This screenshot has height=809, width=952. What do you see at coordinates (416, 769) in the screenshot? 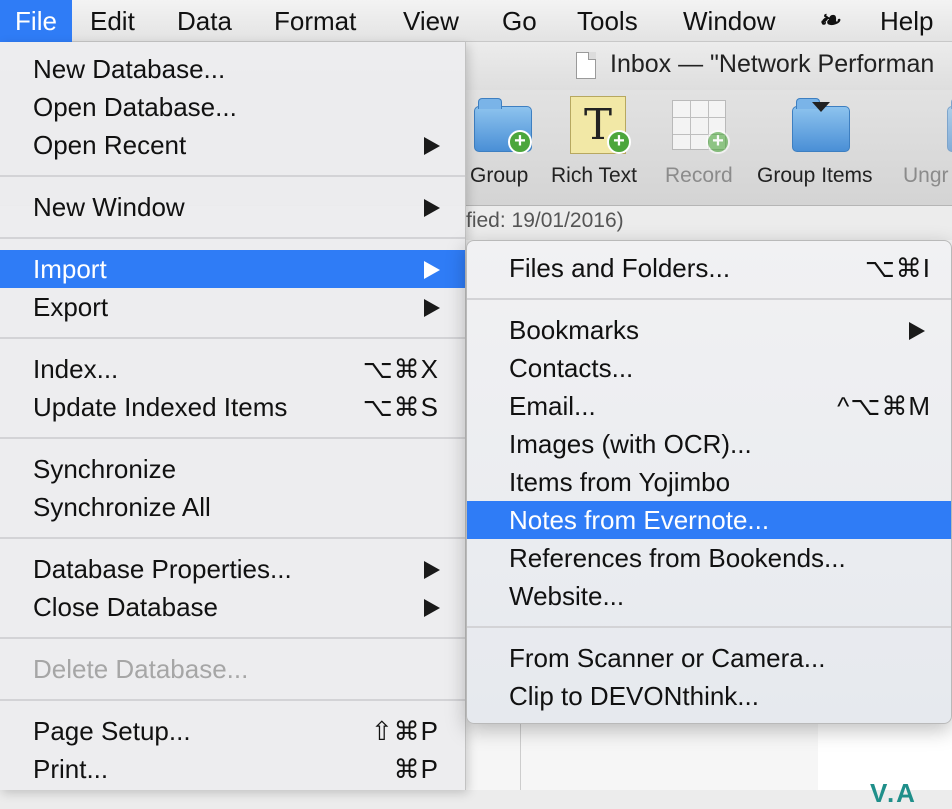
I see `keyboard-shortcut: ⌘P` at bounding box center [416, 769].